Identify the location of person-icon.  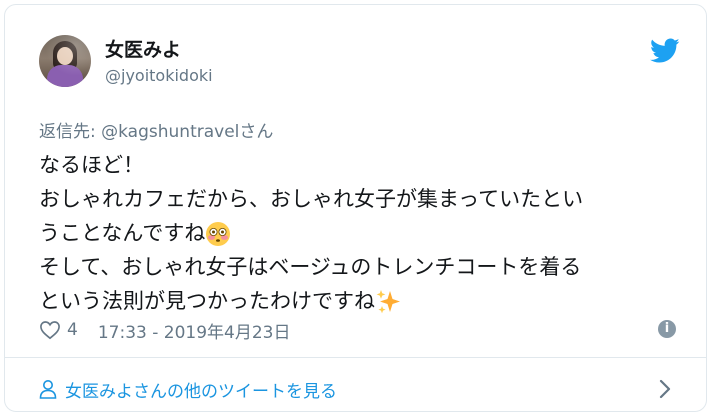
(48, 389).